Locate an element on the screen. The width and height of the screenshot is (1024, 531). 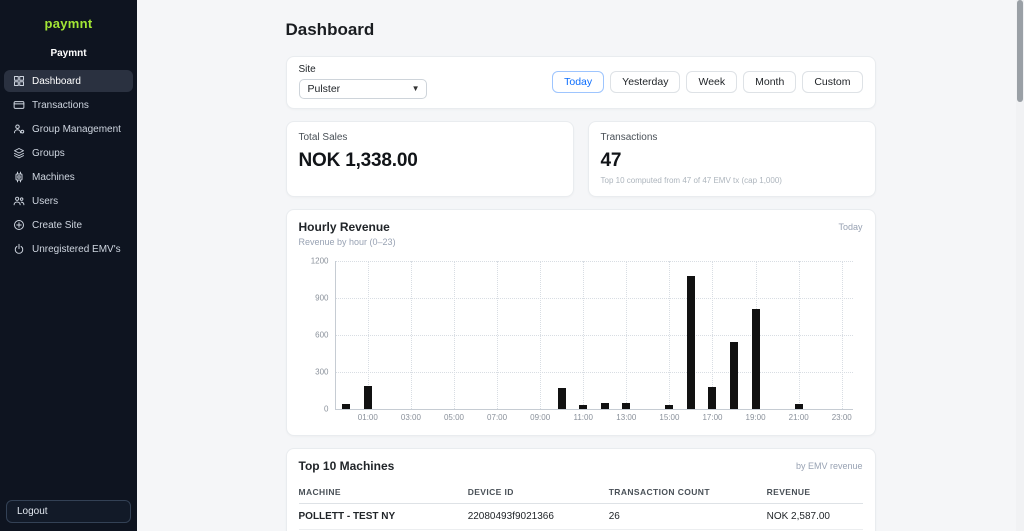
layers-icon is located at coordinates (19, 153).